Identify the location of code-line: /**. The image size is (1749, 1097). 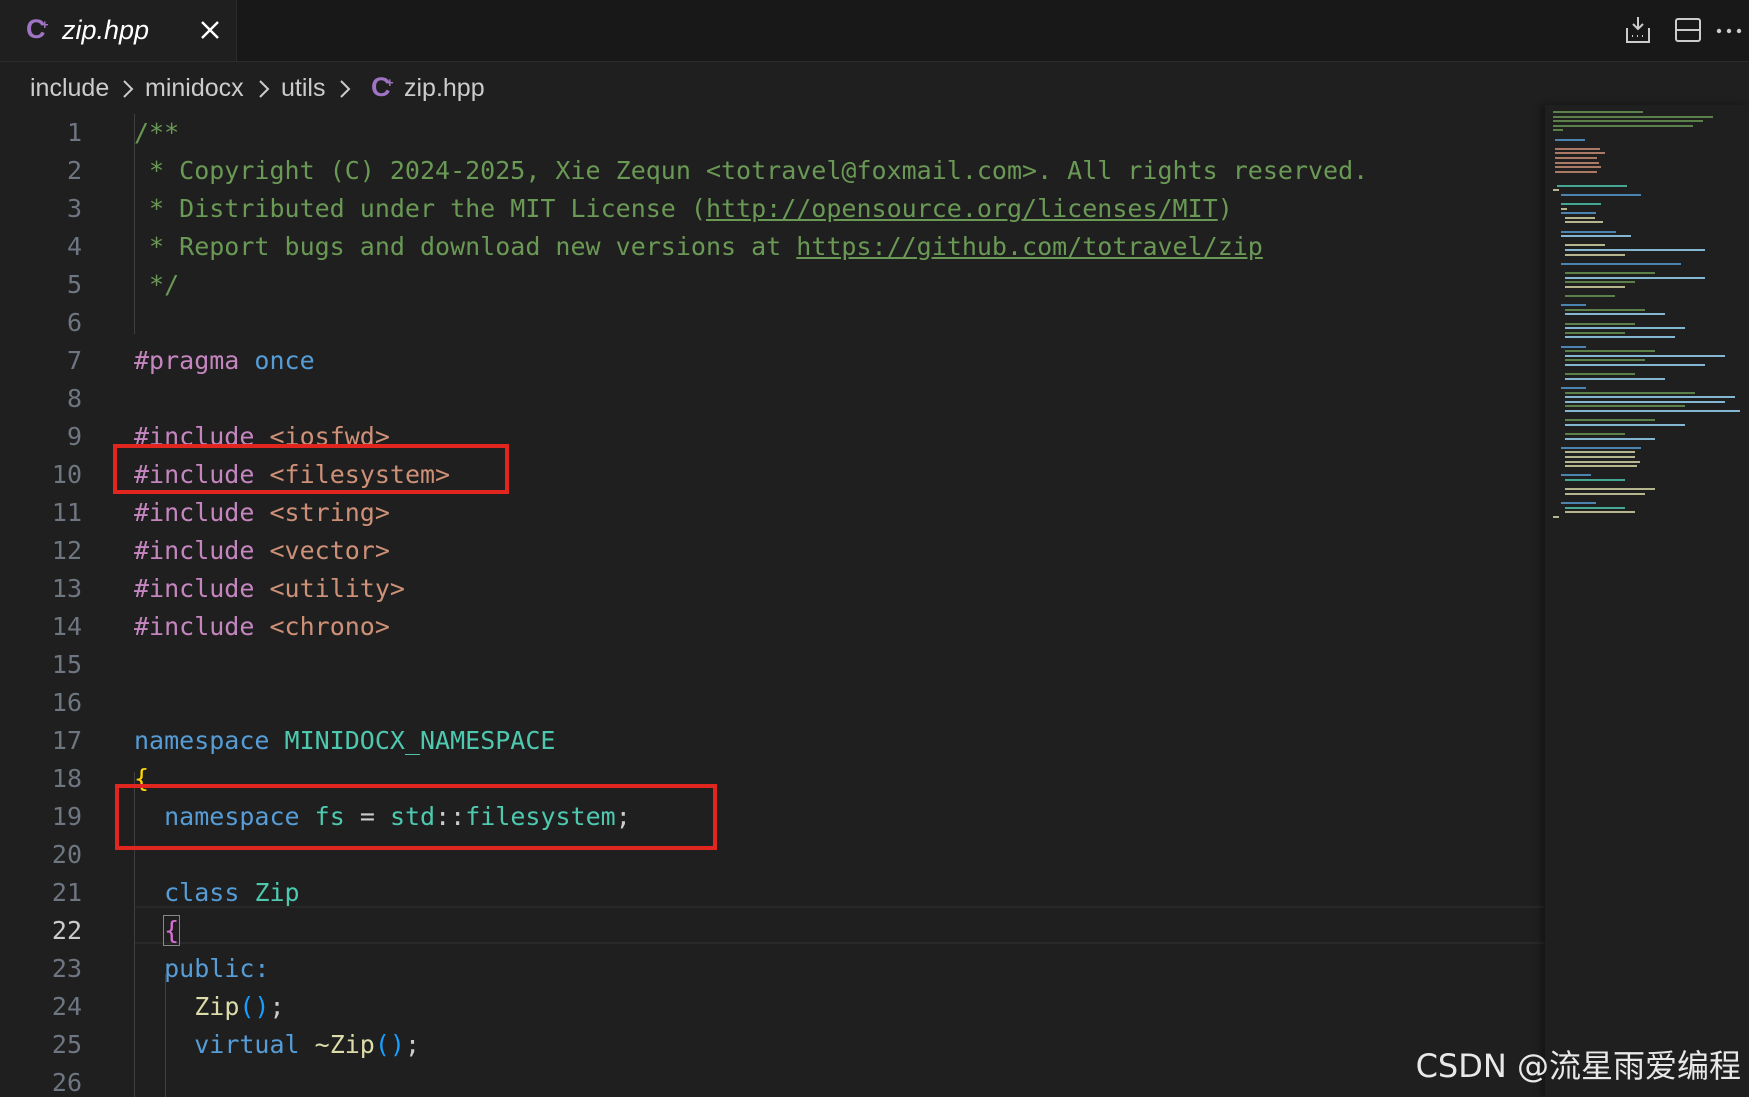
(156, 133).